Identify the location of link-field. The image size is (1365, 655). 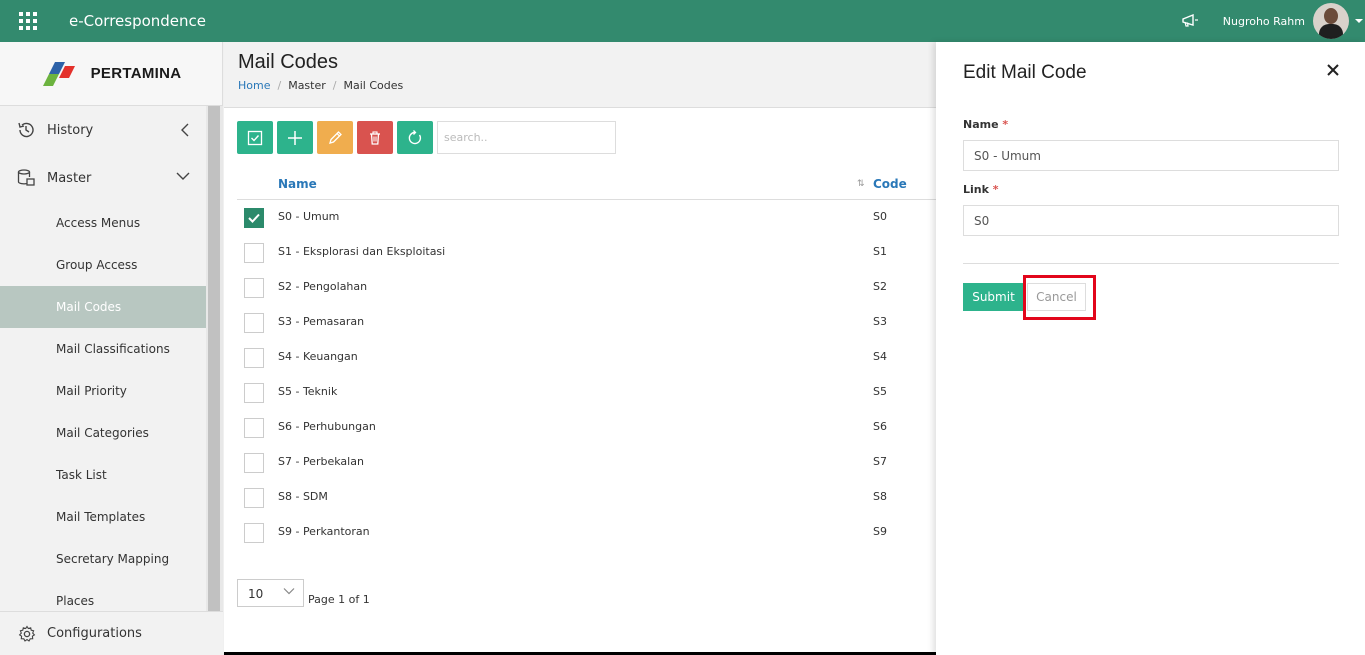
(1151, 220).